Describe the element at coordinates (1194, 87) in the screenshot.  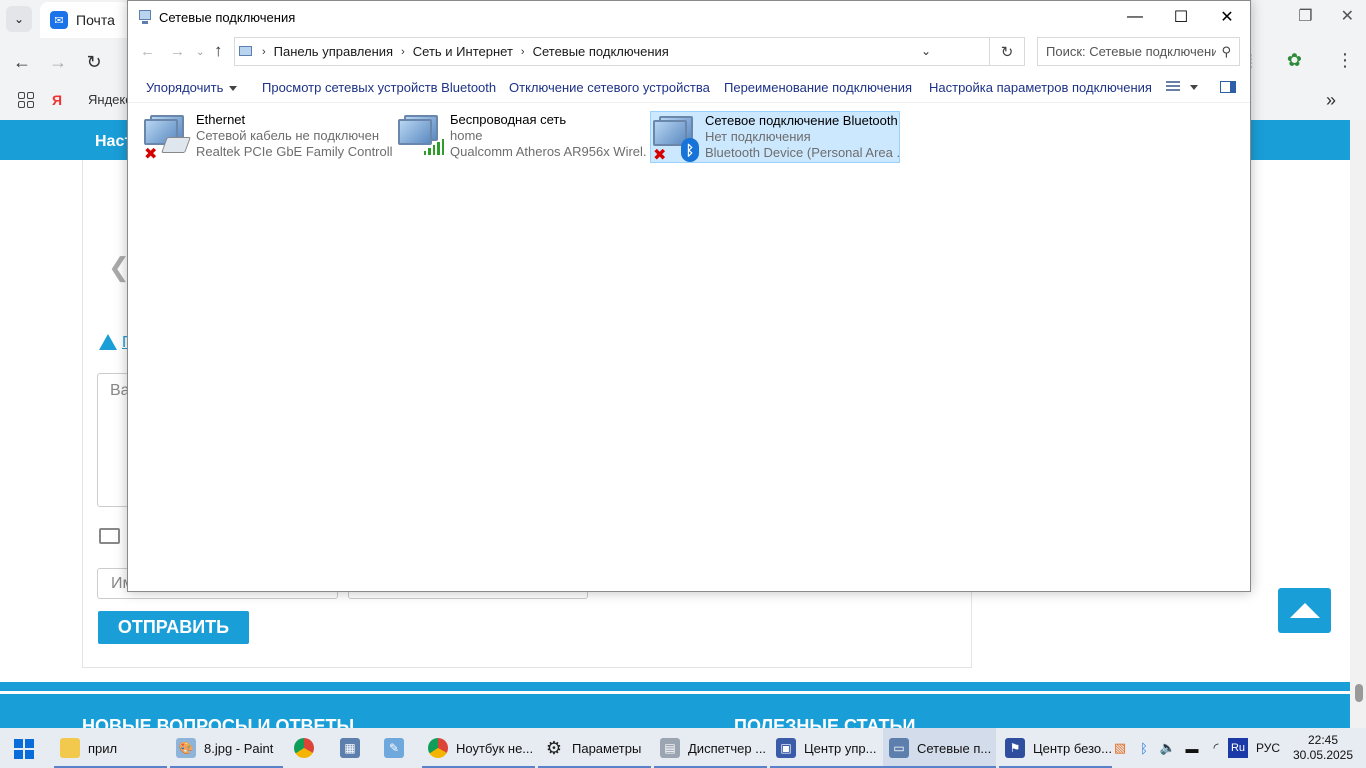
I see `view-dropdown-icon` at that location.